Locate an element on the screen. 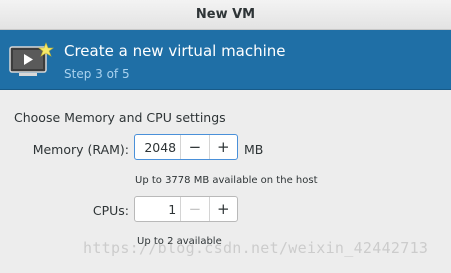 Image resolution: width=451 pixels, height=273 pixels. wizard-title: Create a new virtual machine is located at coordinates (175, 51).